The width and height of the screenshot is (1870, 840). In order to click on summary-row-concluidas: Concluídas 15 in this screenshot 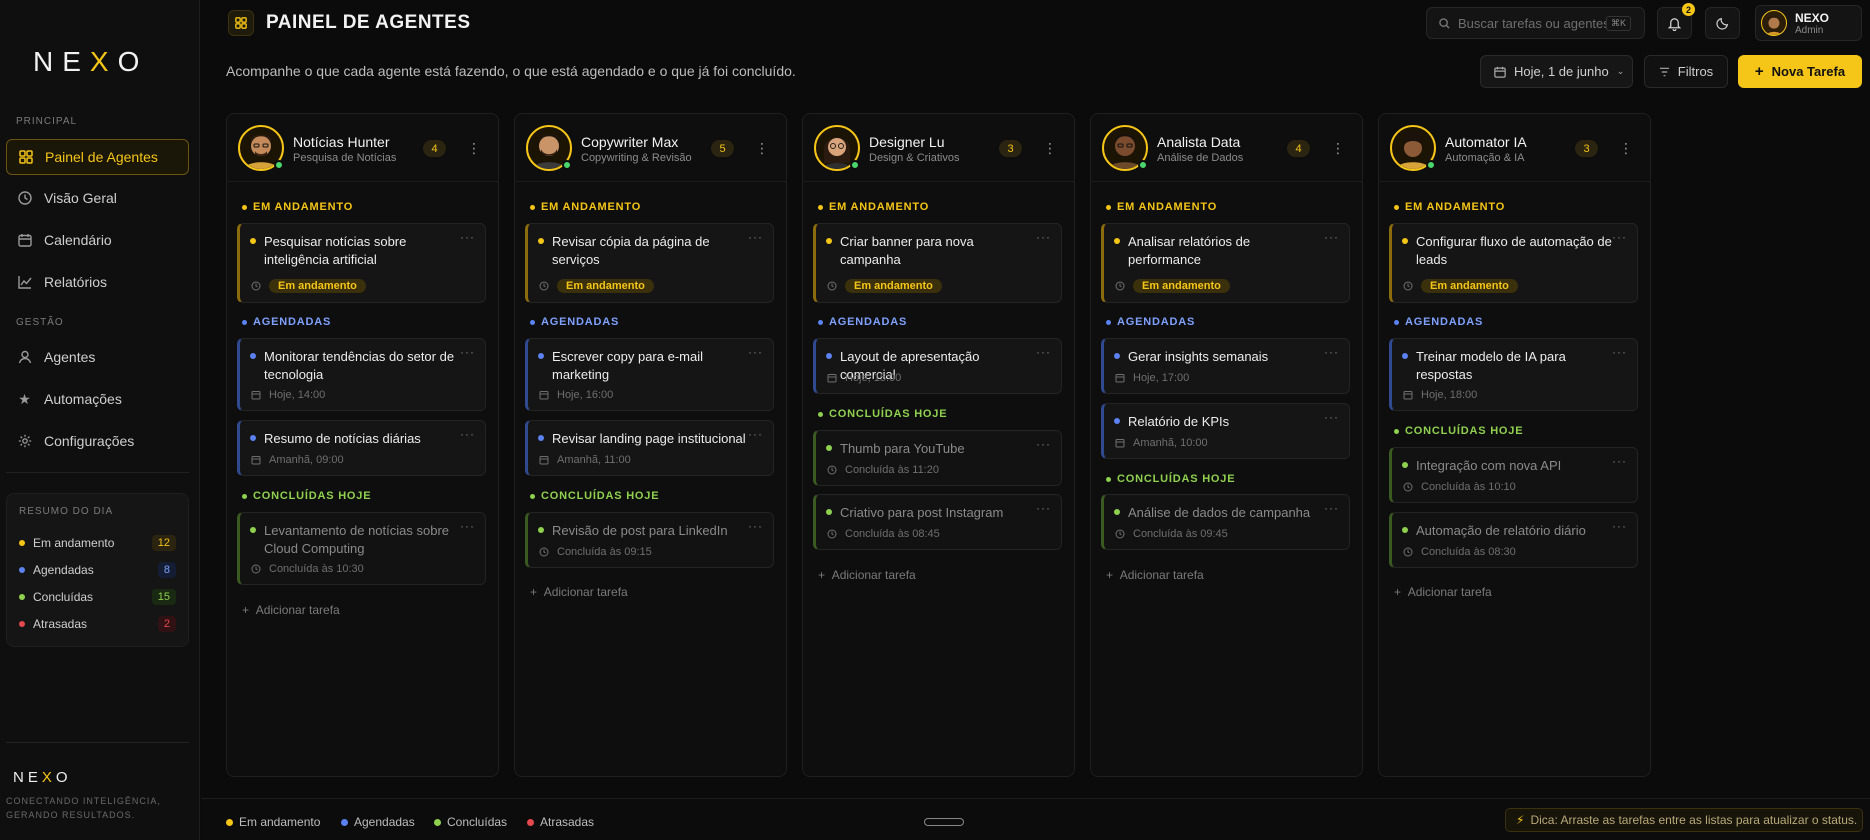, I will do `click(97, 596)`.